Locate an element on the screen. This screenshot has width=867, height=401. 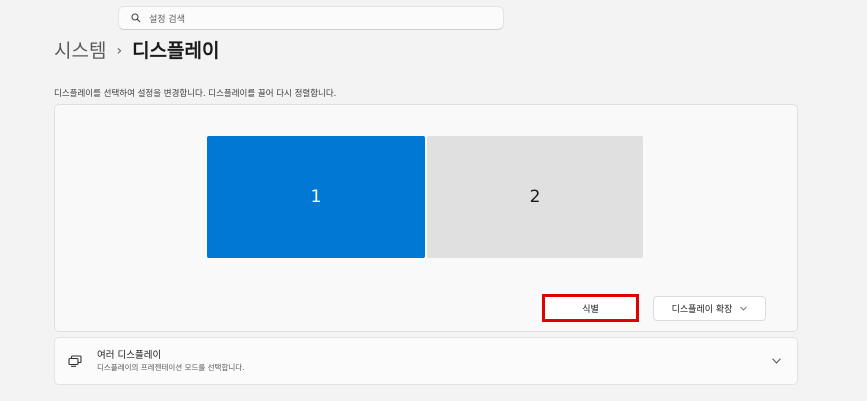
monitor-1-label: 1 is located at coordinates (316, 197).